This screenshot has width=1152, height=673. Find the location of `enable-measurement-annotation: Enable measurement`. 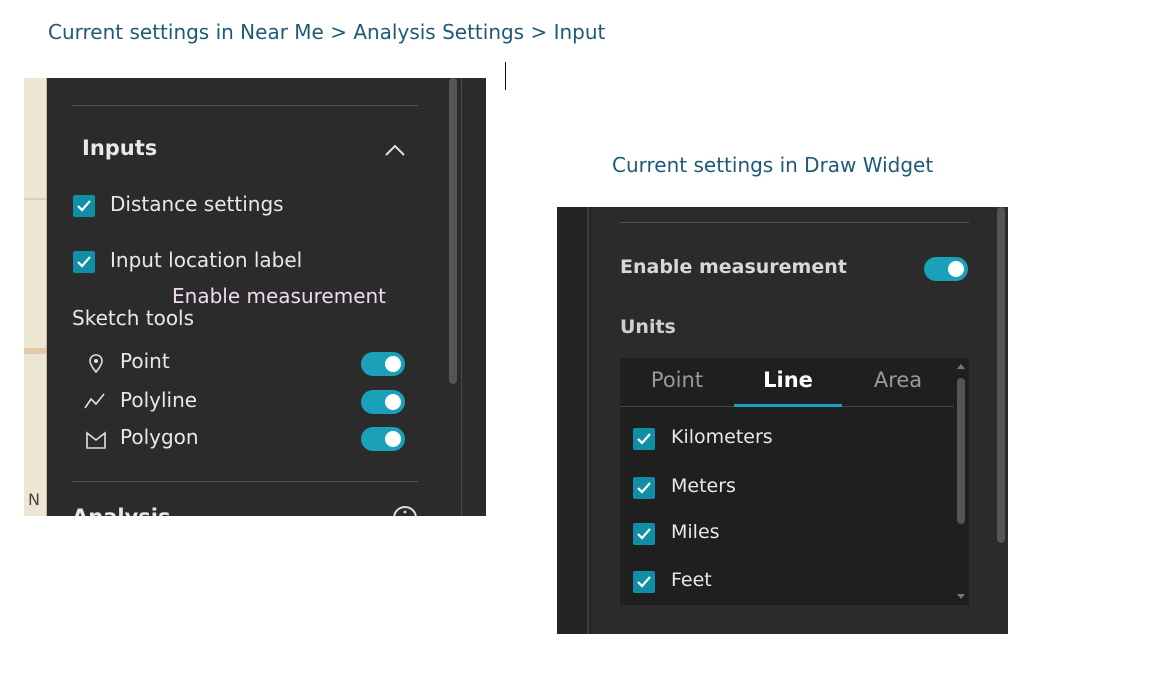

enable-measurement-annotation: Enable measurement is located at coordinates (279, 296).